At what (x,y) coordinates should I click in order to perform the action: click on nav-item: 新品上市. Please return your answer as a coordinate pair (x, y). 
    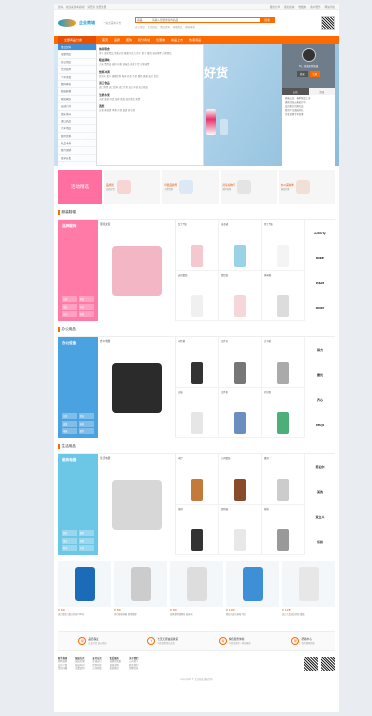
    Looking at the image, I should click on (177, 40).